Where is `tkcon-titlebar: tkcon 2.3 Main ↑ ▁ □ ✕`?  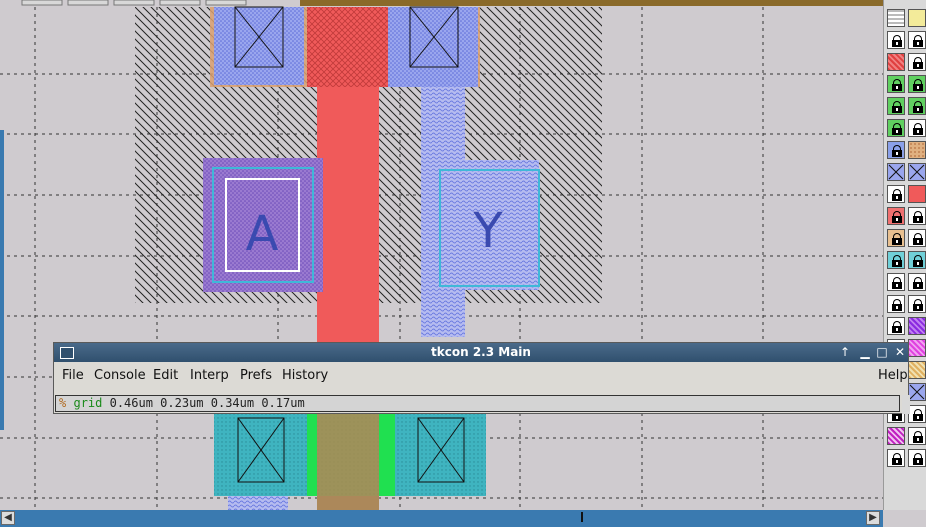 tkcon-titlebar: tkcon 2.3 Main ↑ ▁ □ ✕ is located at coordinates (481, 352).